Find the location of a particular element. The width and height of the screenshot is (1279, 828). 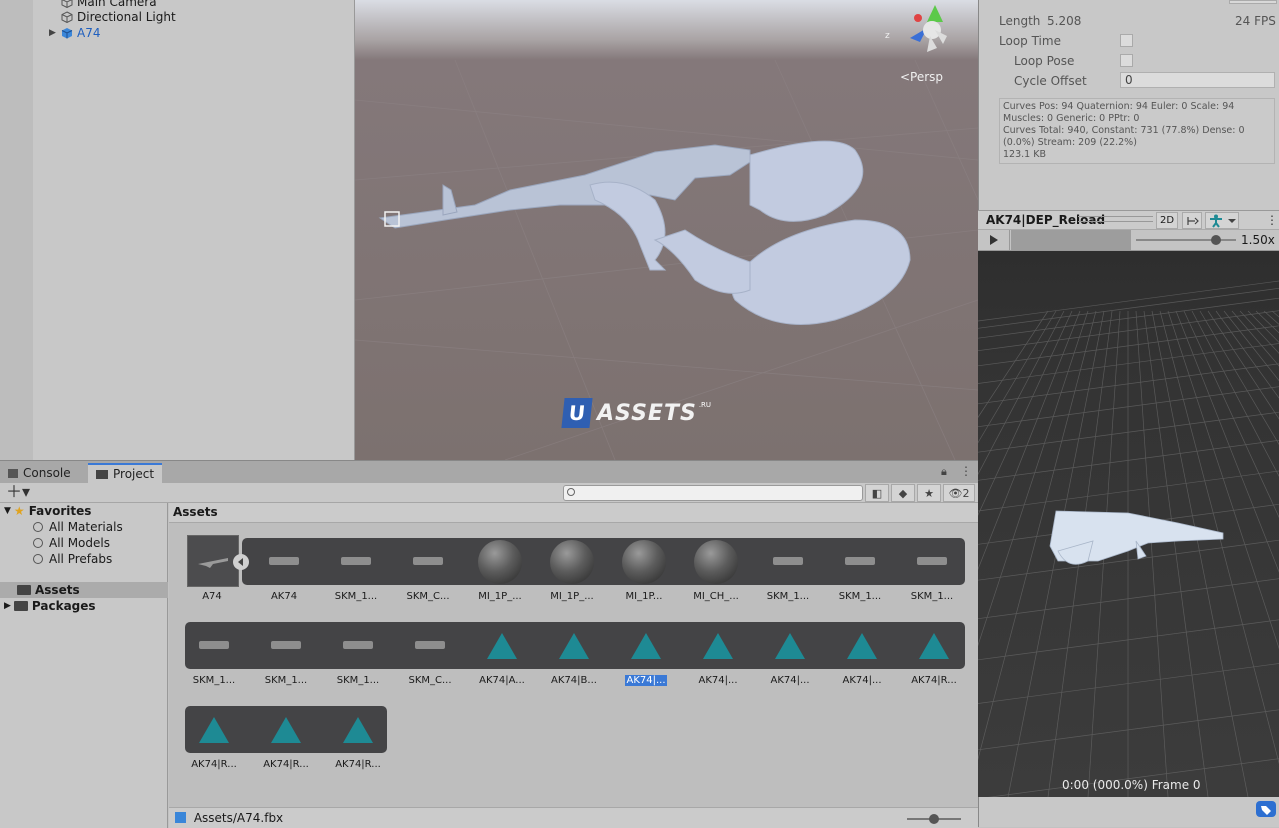

icon-size-slider-knob is located at coordinates (934, 819).